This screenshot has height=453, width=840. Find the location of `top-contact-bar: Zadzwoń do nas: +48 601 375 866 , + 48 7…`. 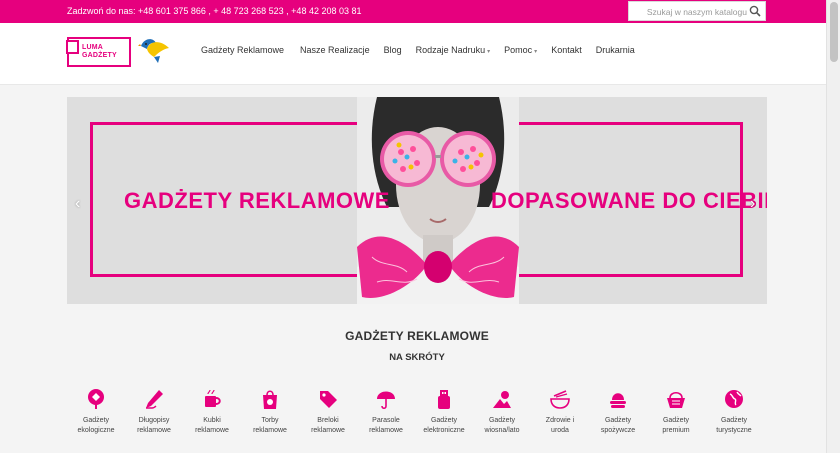

top-contact-bar: Zadzwoń do nas: +48 601 375 866 , + 48 7… is located at coordinates (413, 11).